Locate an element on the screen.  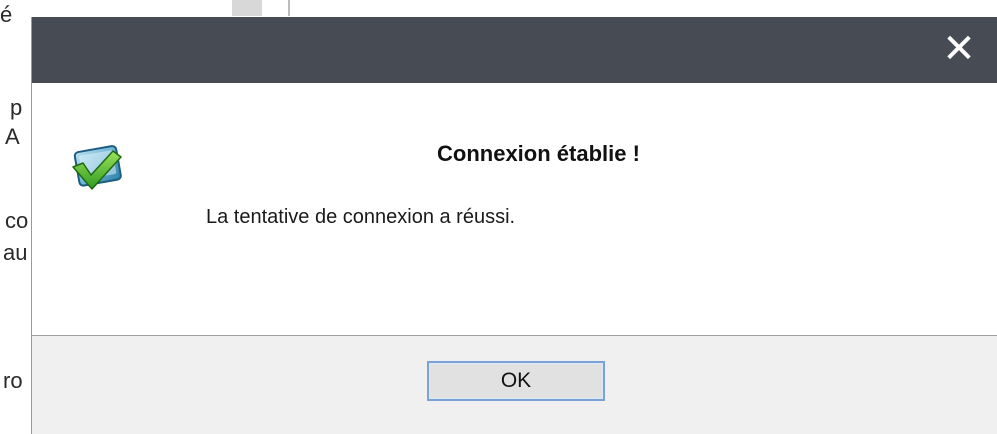
background-text-fragment: ro is located at coordinates (13, 380).